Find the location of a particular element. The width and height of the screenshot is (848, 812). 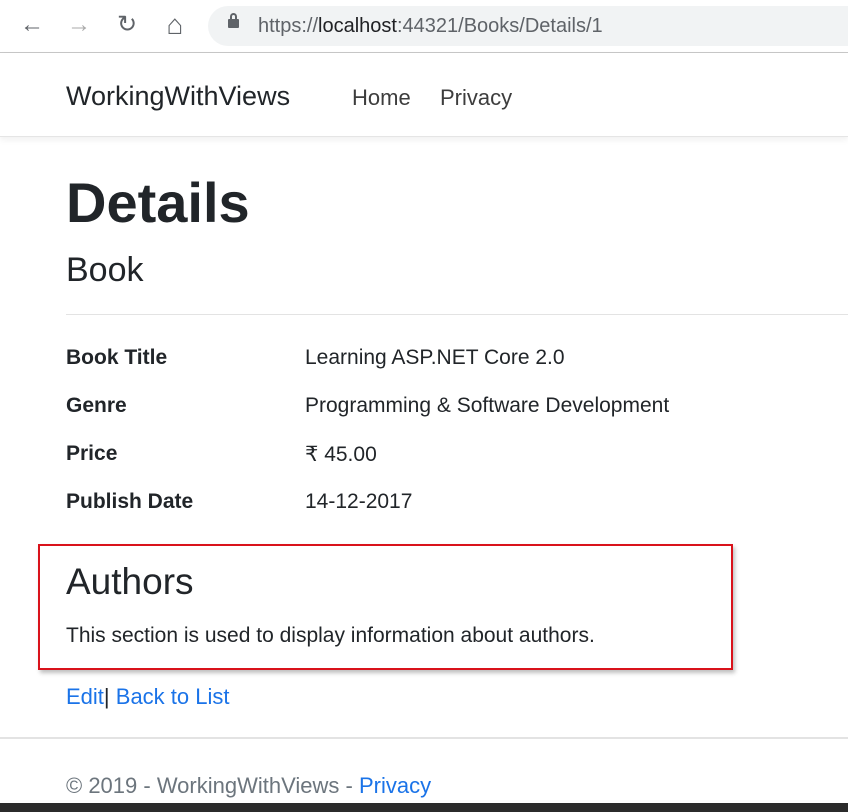

field-label: Genre is located at coordinates (96, 405).